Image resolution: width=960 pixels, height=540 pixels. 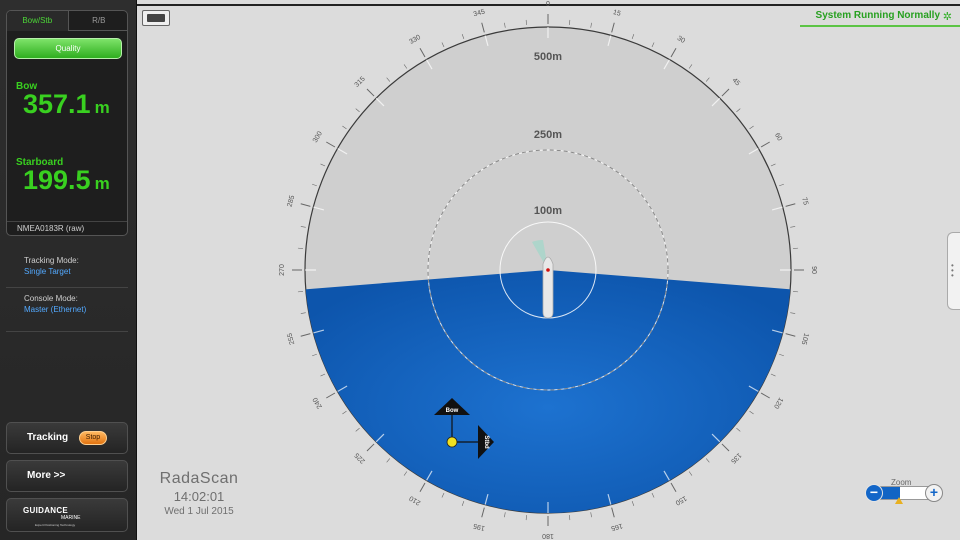 What do you see at coordinates (67, 476) in the screenshot?
I see `more-button: More >>` at bounding box center [67, 476].